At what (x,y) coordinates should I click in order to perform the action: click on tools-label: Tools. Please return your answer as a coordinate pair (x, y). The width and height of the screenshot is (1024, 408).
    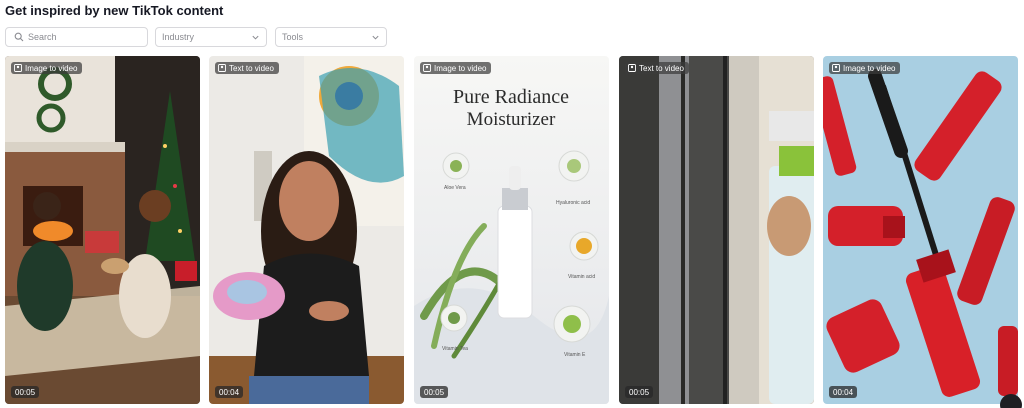
    Looking at the image, I should click on (293, 37).